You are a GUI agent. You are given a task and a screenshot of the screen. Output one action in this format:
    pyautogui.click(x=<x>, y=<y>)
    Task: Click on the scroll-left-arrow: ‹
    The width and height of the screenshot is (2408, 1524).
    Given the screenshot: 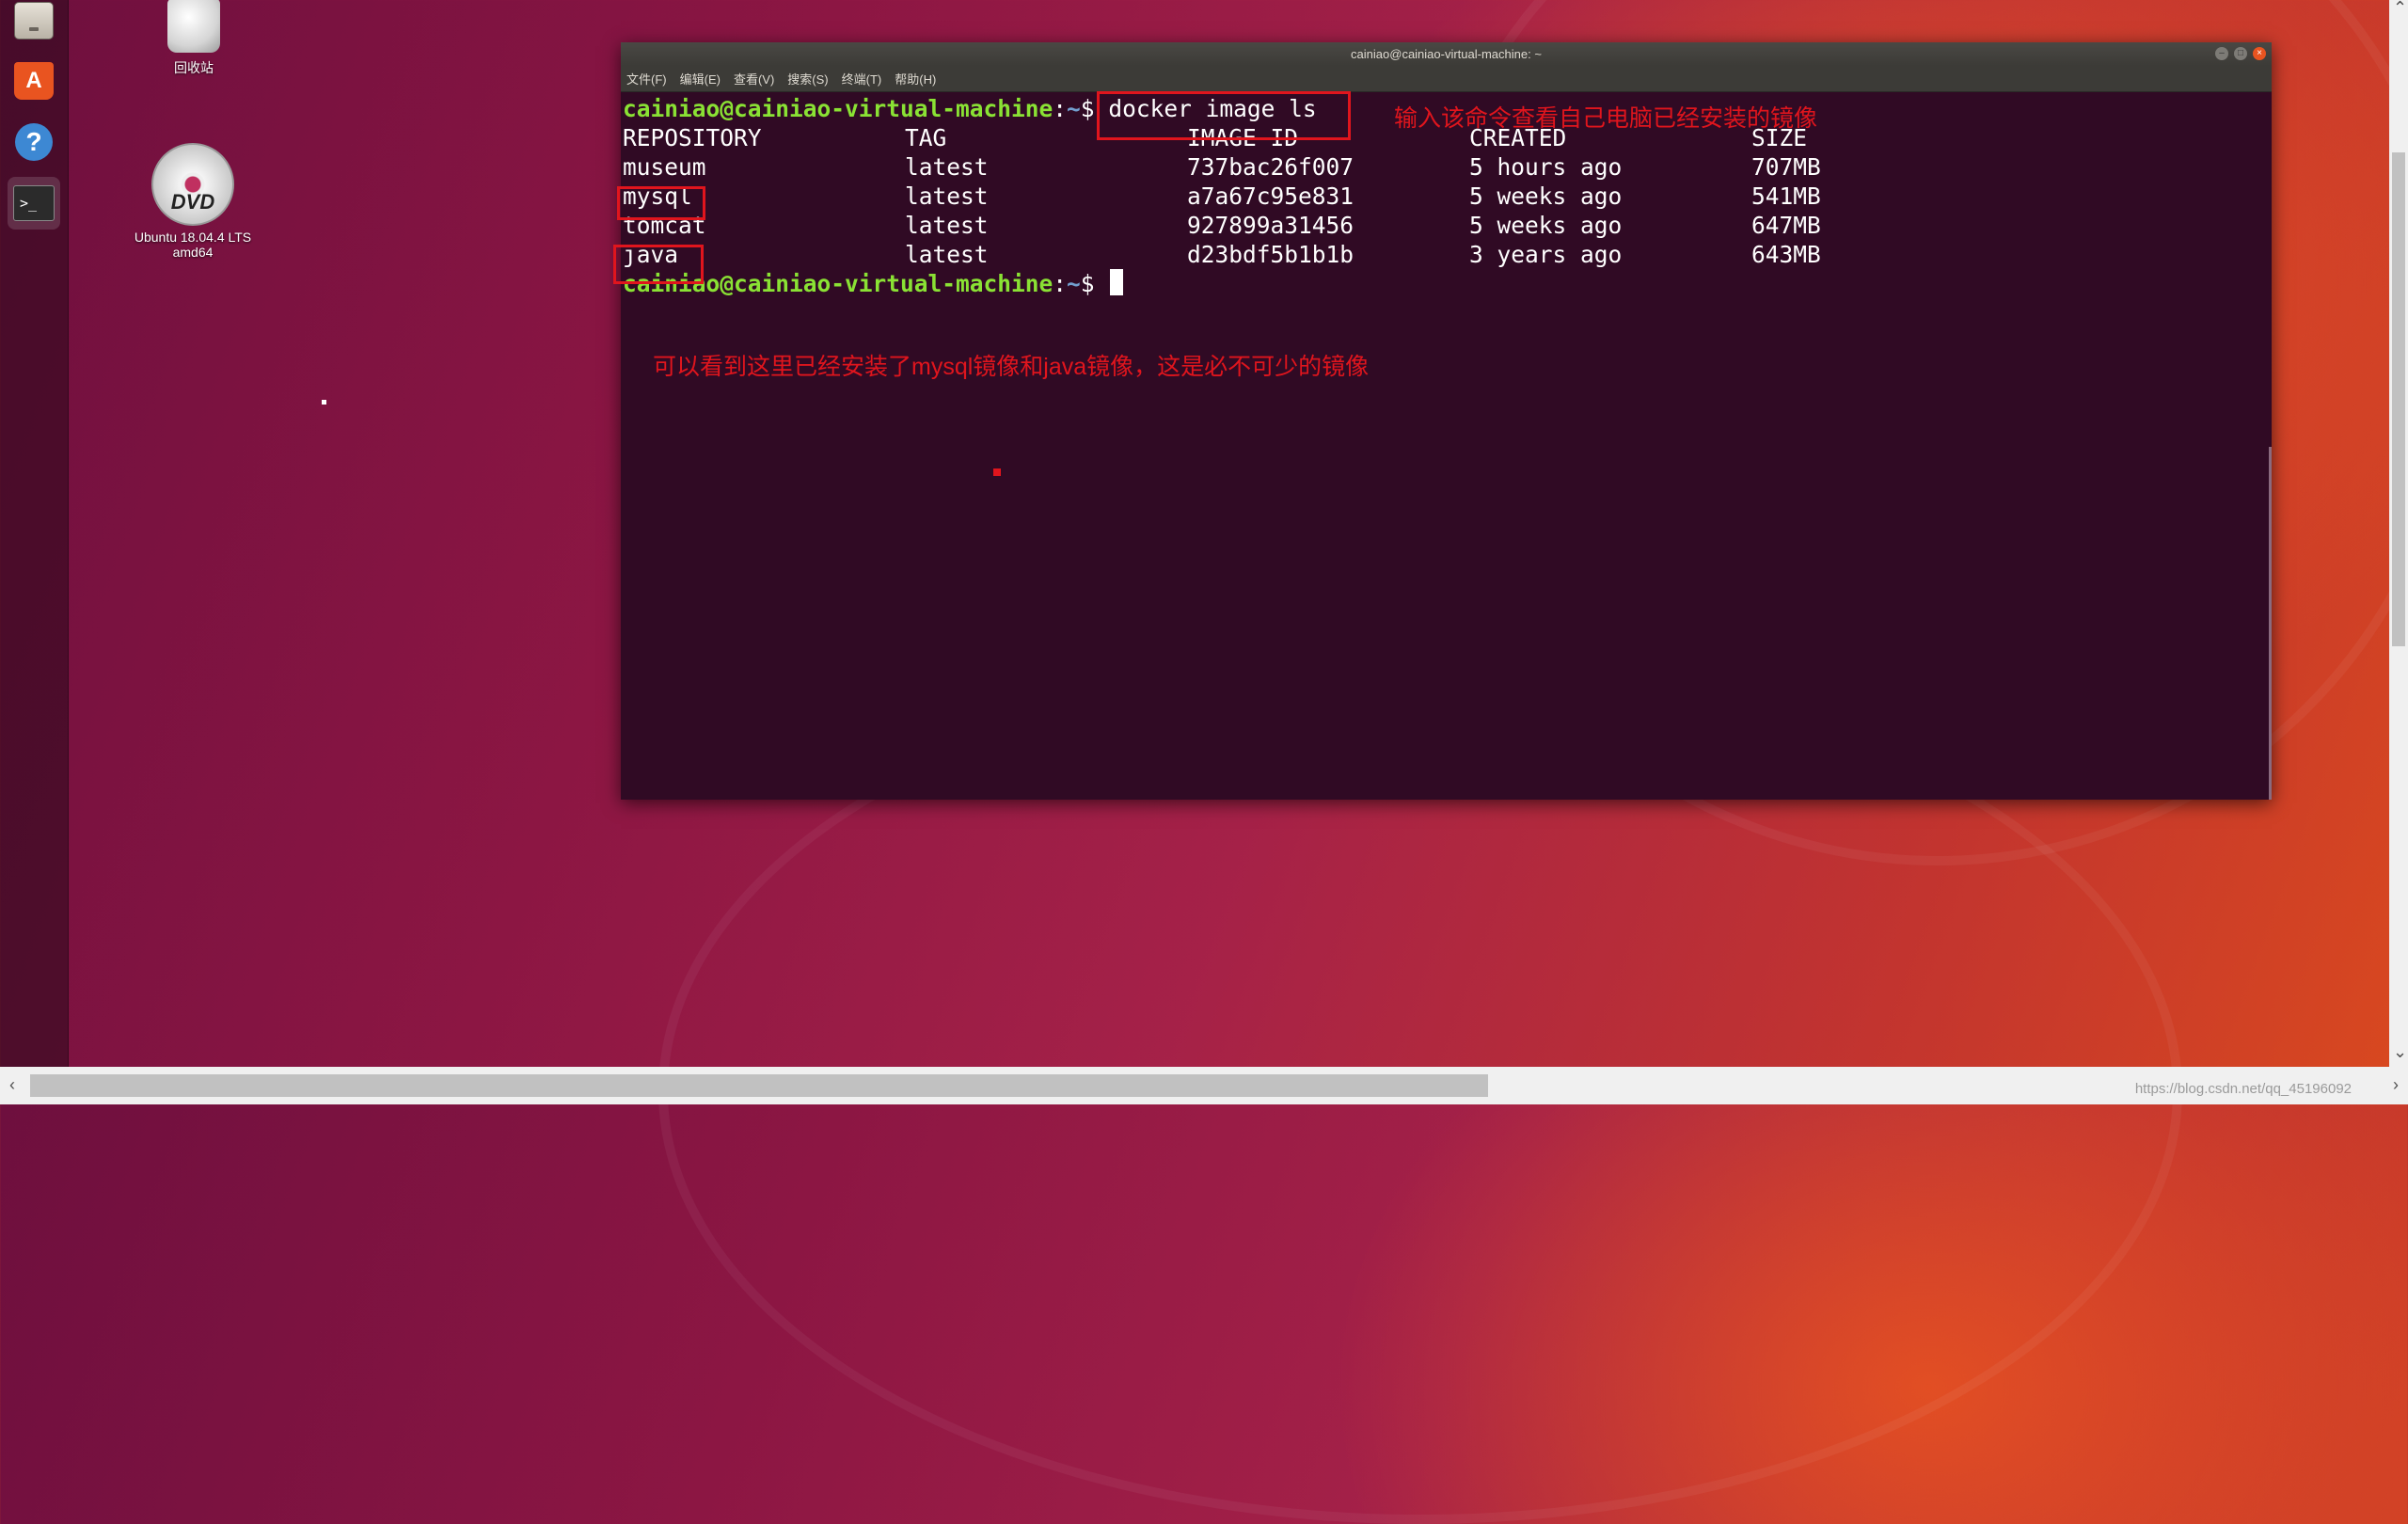 What is the action you would take?
    pyautogui.click(x=12, y=1085)
    